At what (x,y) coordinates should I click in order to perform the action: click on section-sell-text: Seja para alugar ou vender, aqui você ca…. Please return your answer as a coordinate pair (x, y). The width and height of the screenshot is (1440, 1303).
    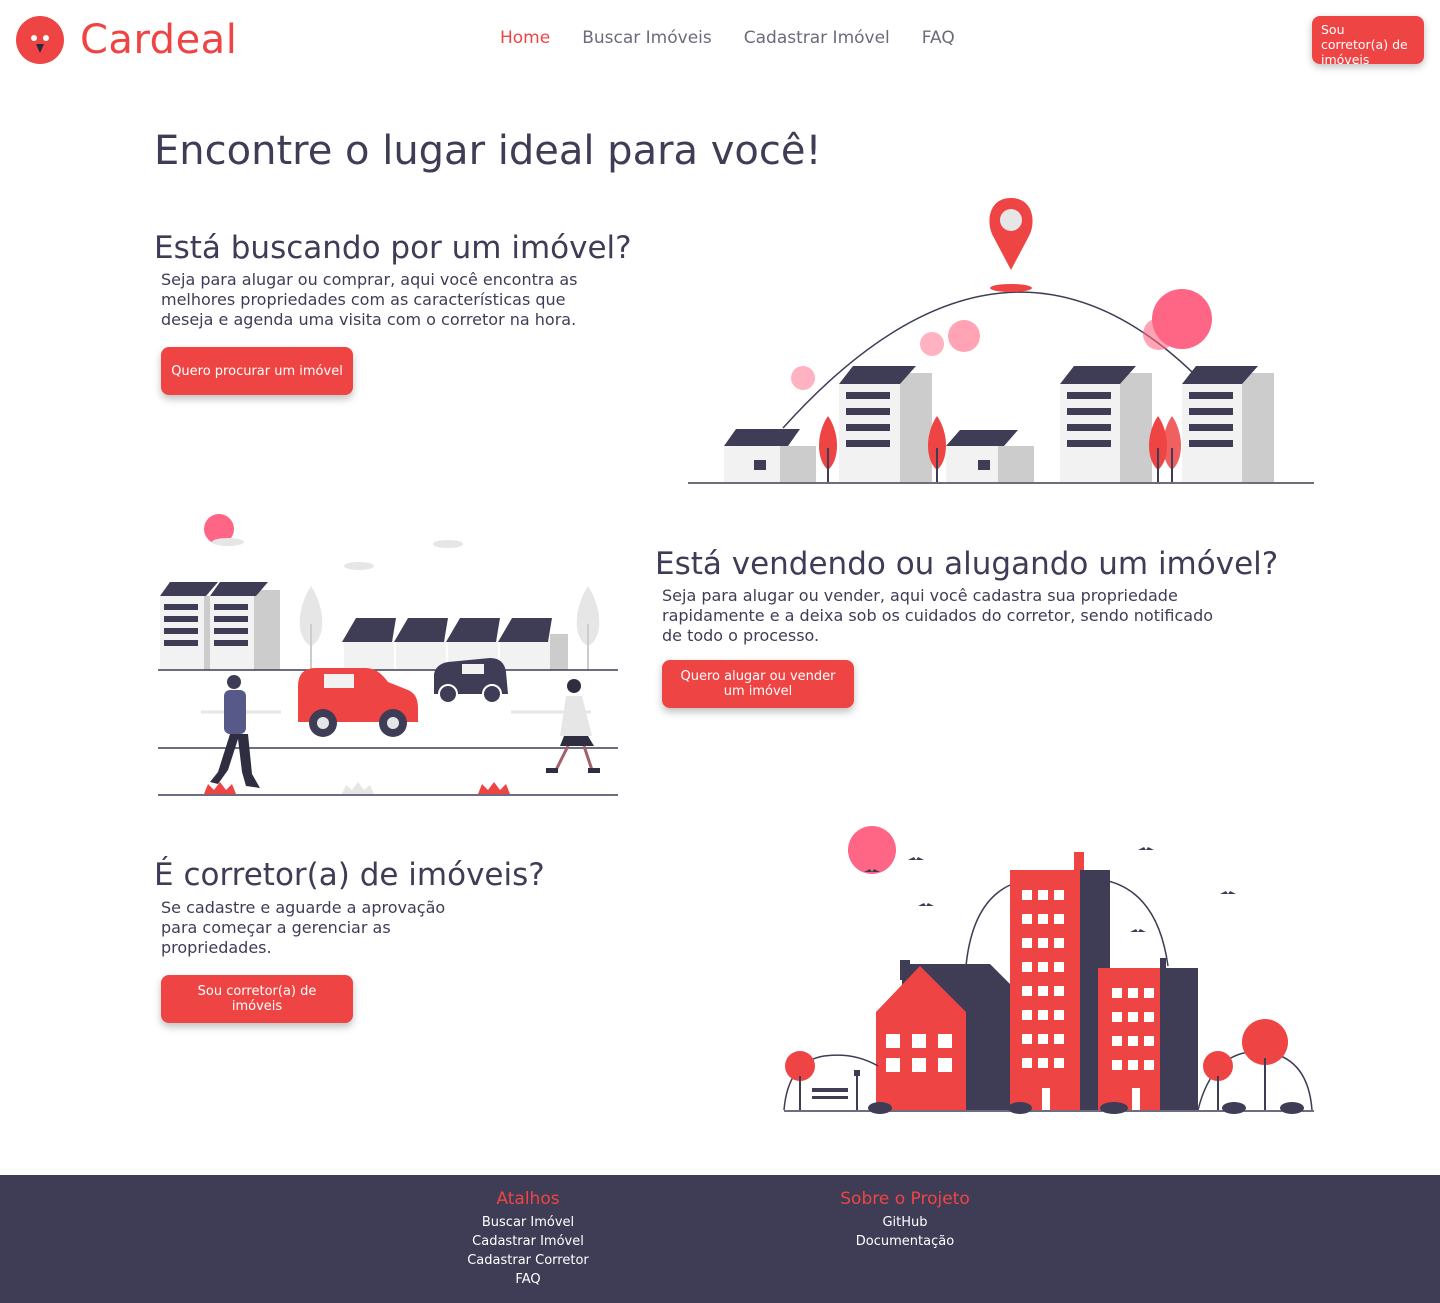
    Looking at the image, I should click on (938, 615).